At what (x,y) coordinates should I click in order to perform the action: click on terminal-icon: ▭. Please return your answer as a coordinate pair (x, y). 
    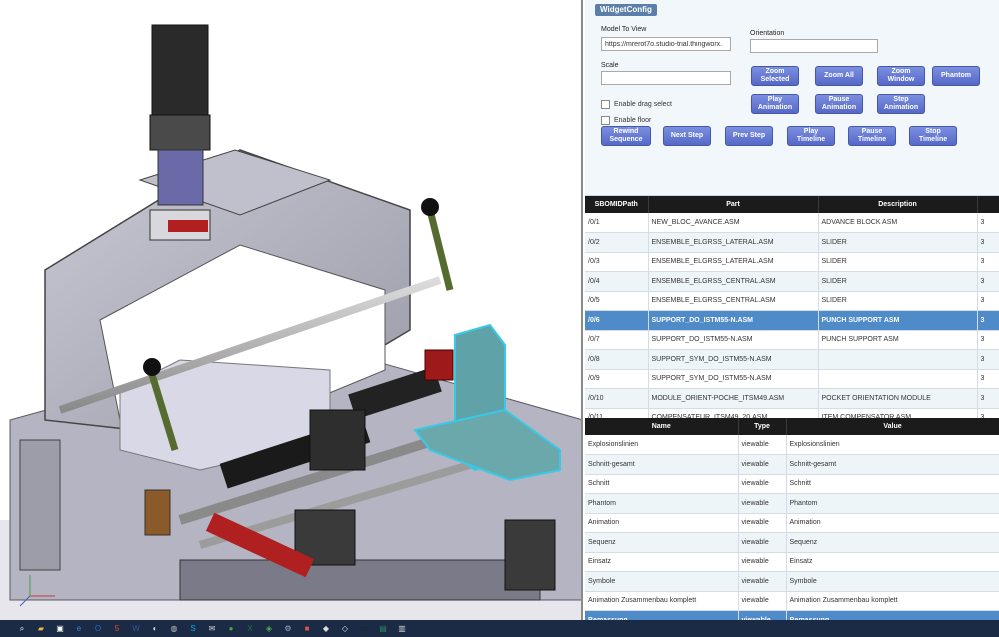
    Looking at the image, I should click on (364, 629).